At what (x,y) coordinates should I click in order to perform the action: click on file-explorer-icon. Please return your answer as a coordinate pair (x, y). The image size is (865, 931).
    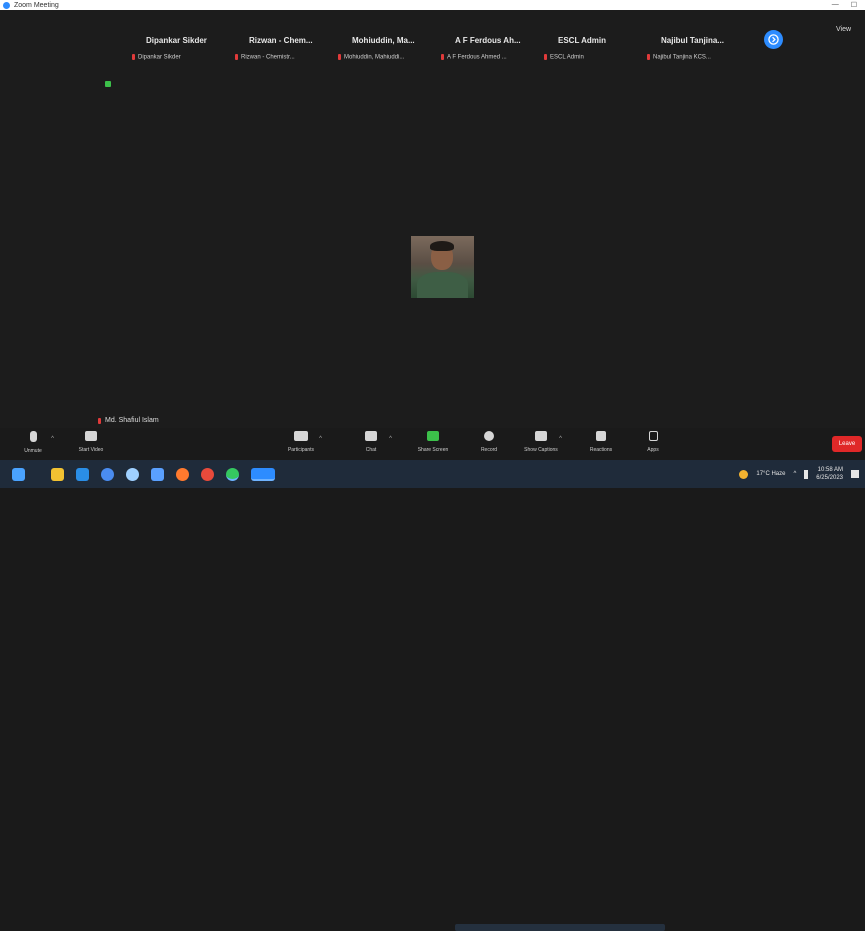
    Looking at the image, I should click on (57, 474).